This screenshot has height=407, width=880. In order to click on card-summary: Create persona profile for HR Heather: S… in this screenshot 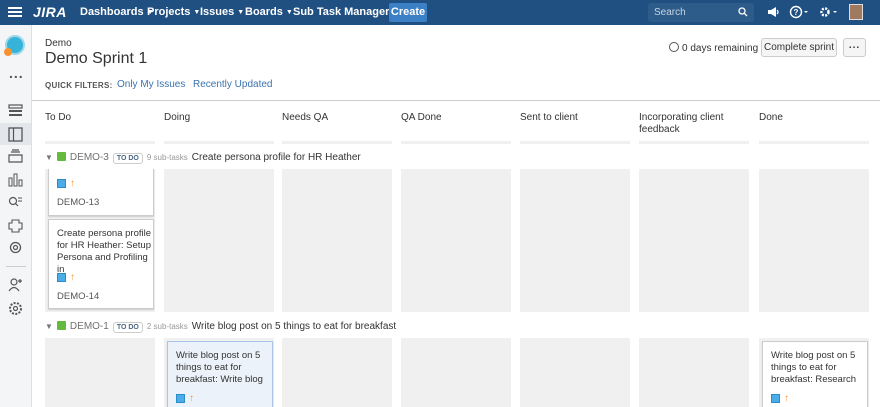, I will do `click(104, 251)`.